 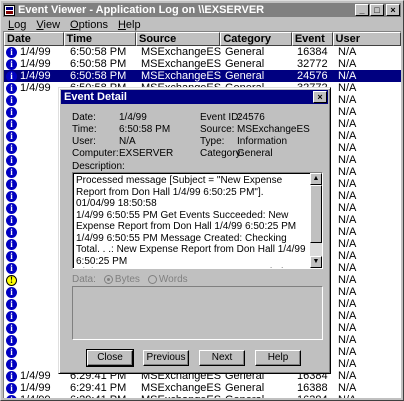 What do you see at coordinates (99, 39) in the screenshot?
I see `column-header-time: Time` at bounding box center [99, 39].